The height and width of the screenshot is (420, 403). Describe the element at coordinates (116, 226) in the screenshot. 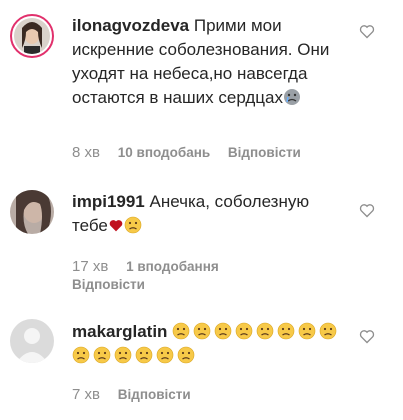

I see `red-heart-emoji` at that location.